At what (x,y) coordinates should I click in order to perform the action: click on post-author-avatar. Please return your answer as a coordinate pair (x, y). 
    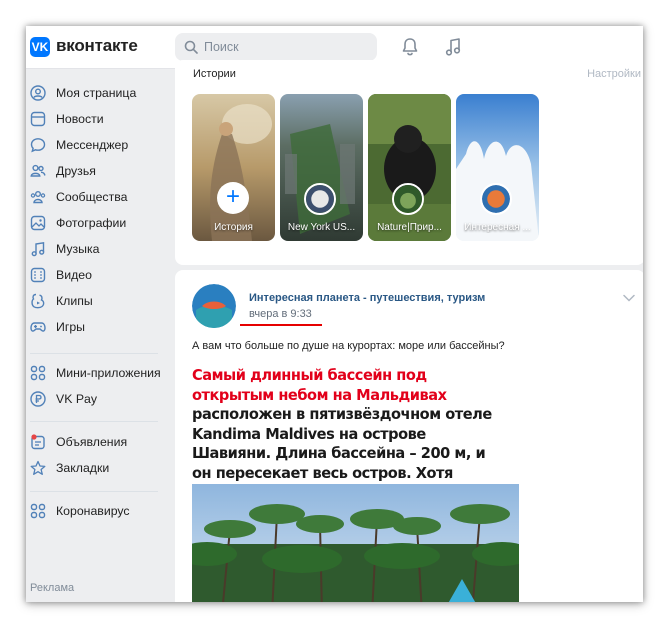
    Looking at the image, I should click on (214, 306).